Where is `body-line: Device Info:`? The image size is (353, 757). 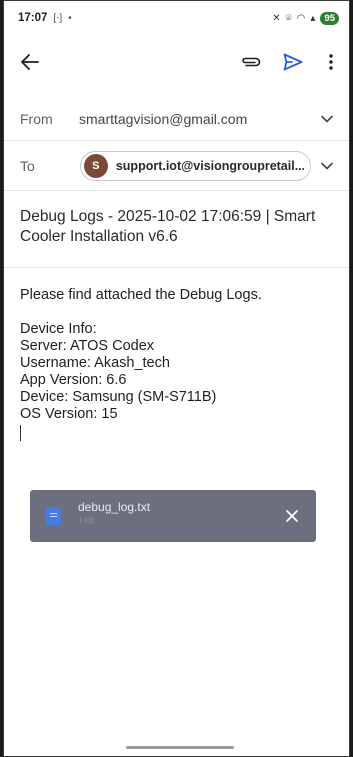
body-line: Device Info: is located at coordinates (58, 329).